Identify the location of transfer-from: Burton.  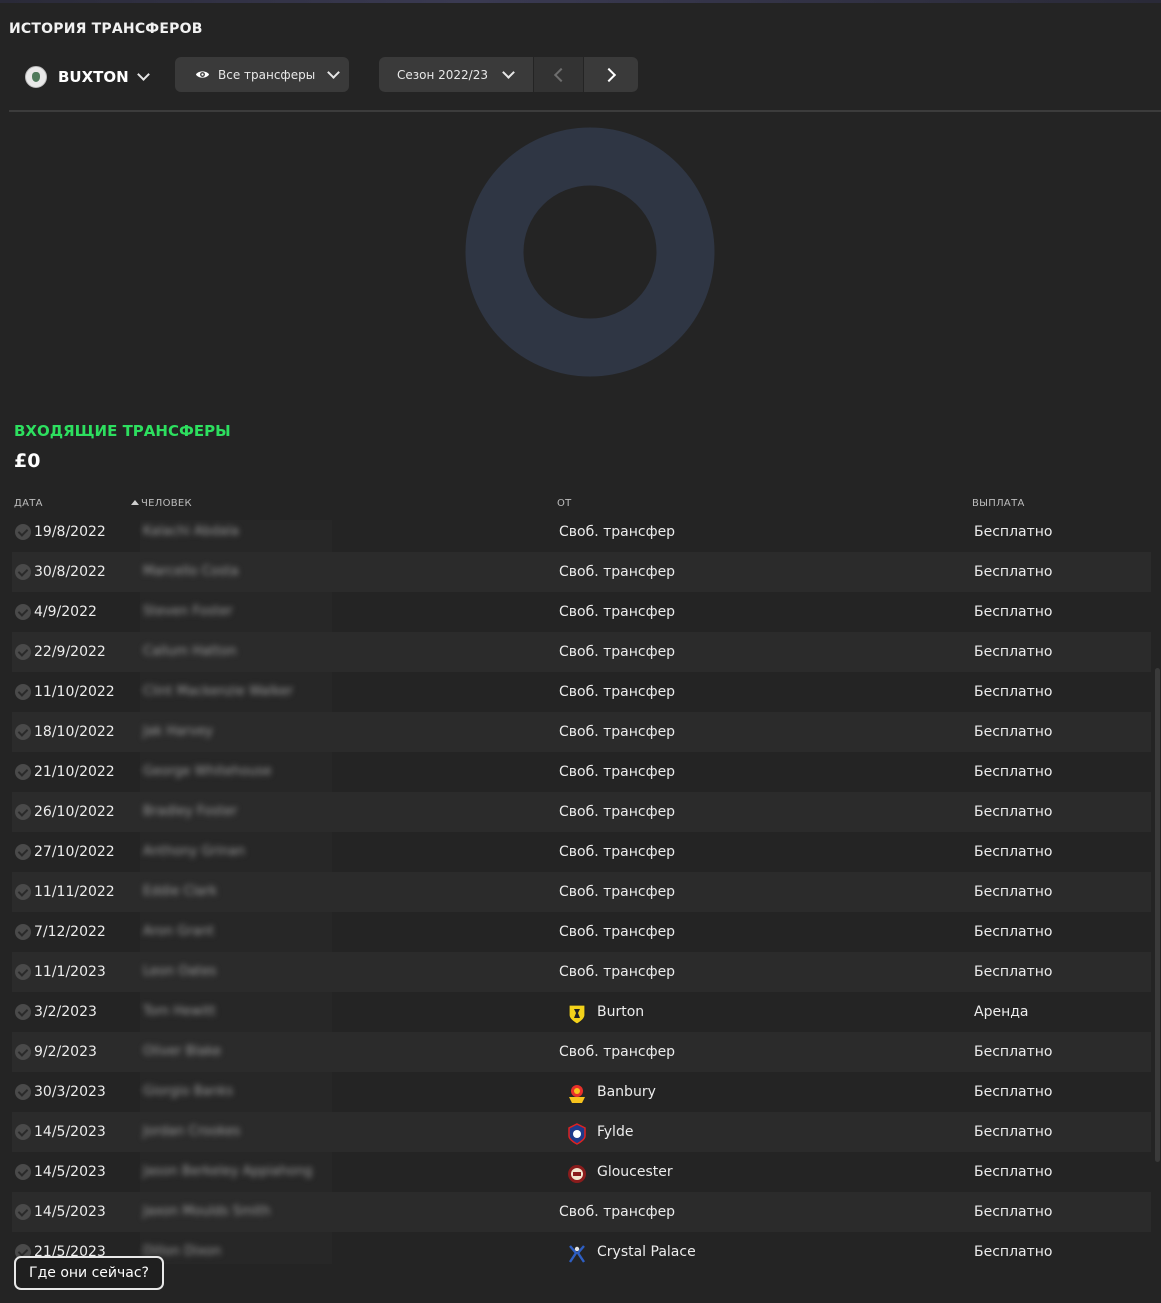
(602, 1012).